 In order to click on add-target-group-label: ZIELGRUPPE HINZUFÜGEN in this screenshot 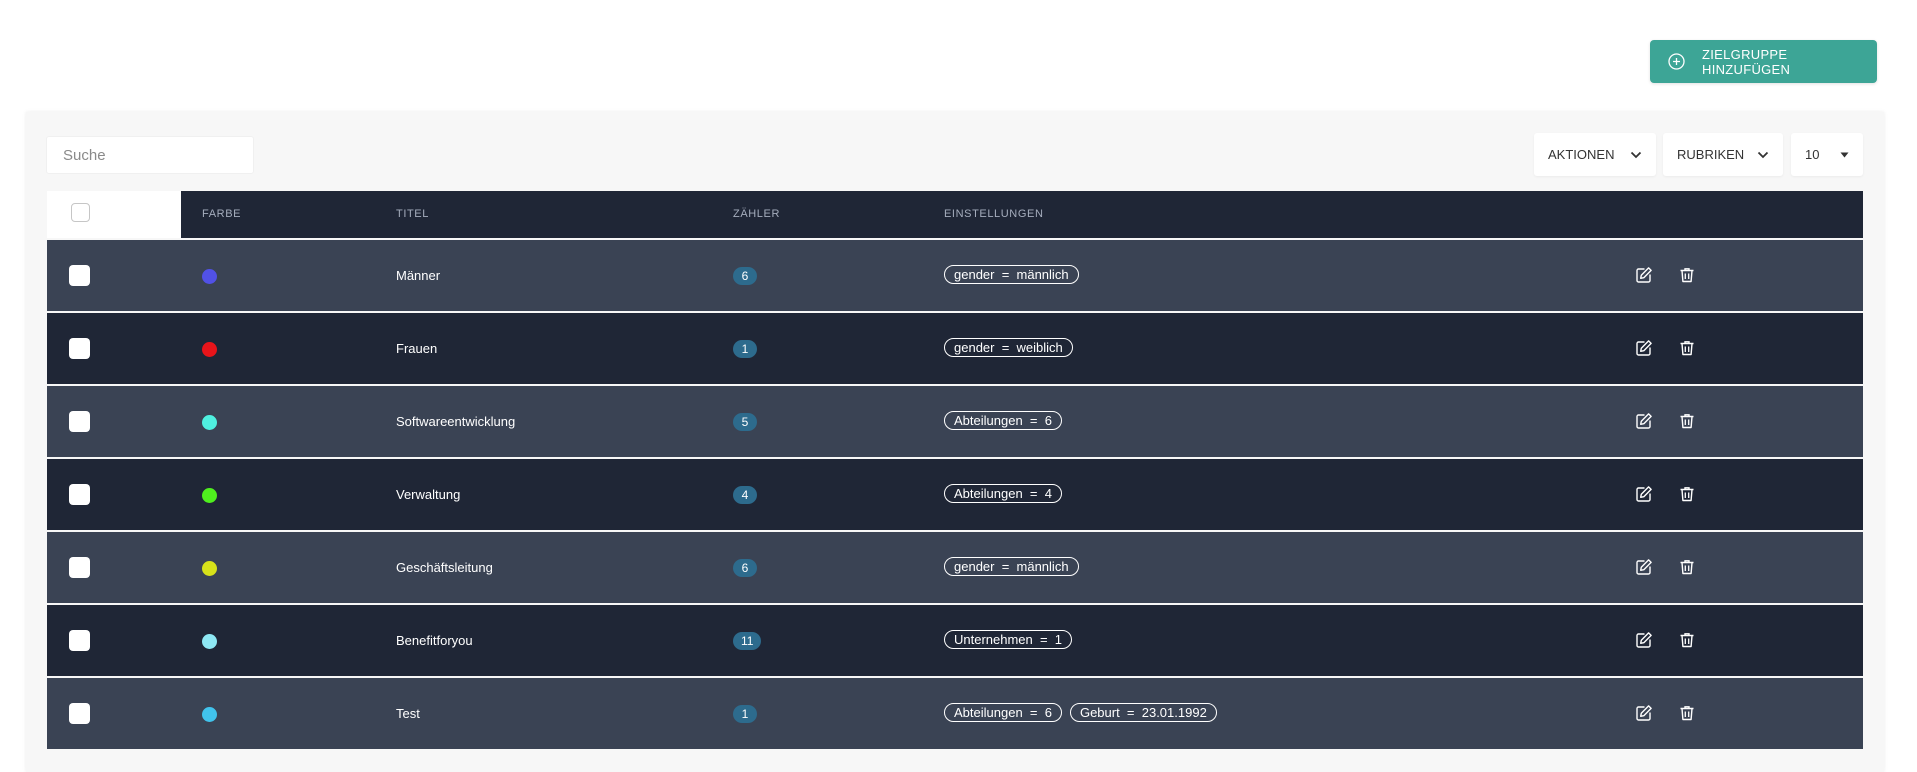, I will do `click(1746, 61)`.